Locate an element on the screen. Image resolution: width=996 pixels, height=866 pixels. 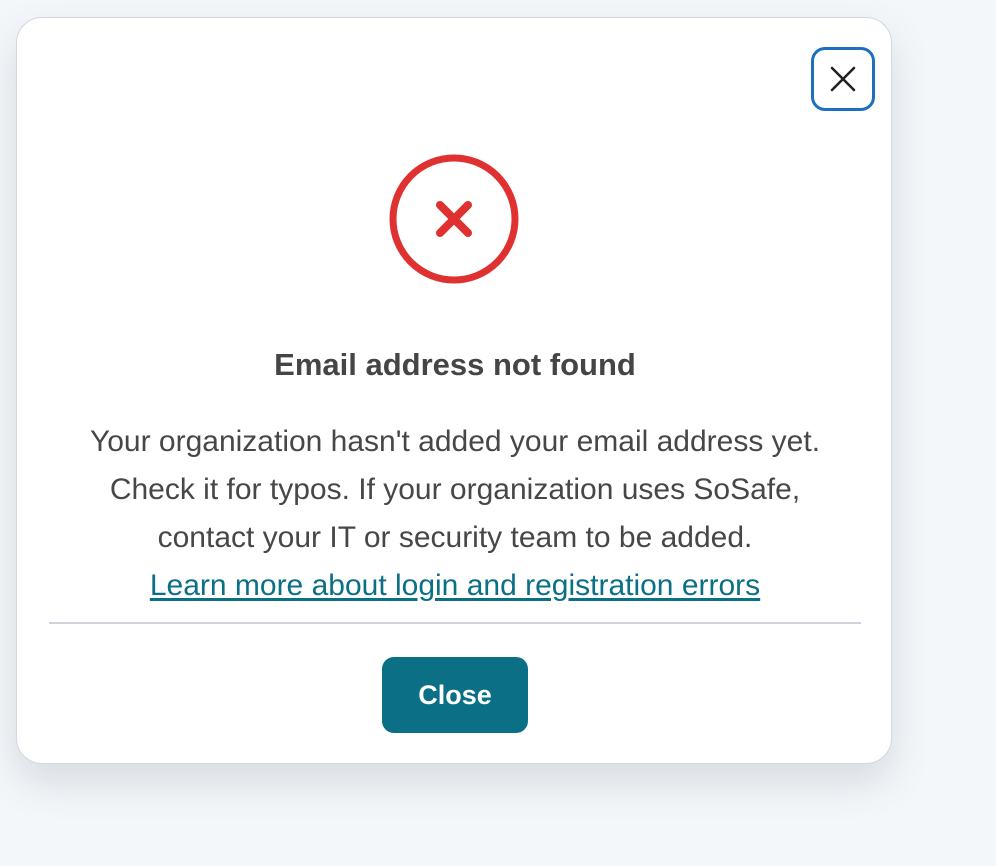
error-circle-icon is located at coordinates (454, 219).